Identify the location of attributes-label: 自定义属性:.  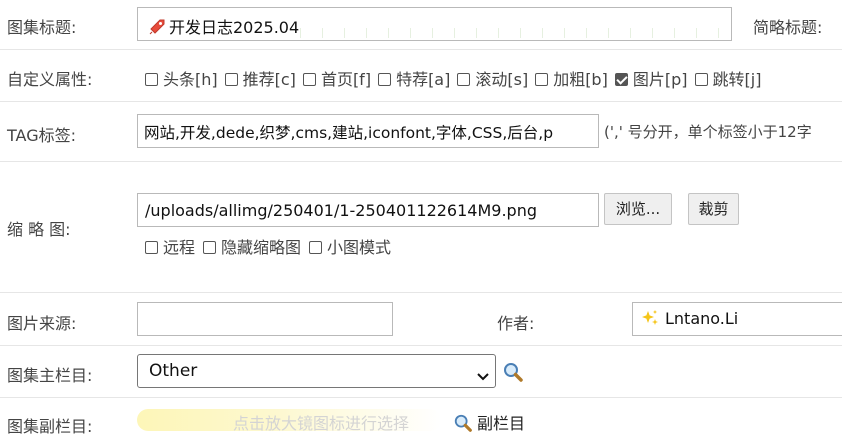
(50, 79).